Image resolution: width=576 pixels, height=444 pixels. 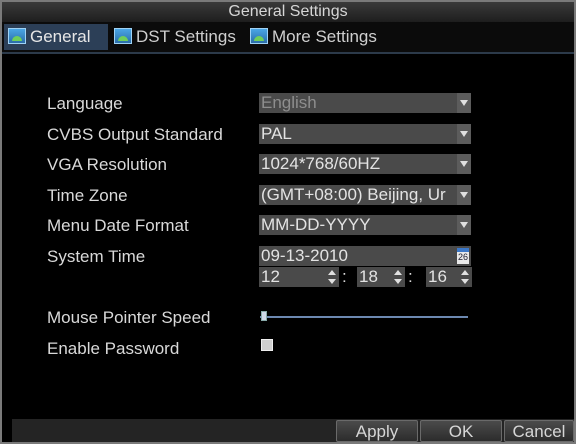 I want to click on window-title: General Settings, so click(x=288, y=12).